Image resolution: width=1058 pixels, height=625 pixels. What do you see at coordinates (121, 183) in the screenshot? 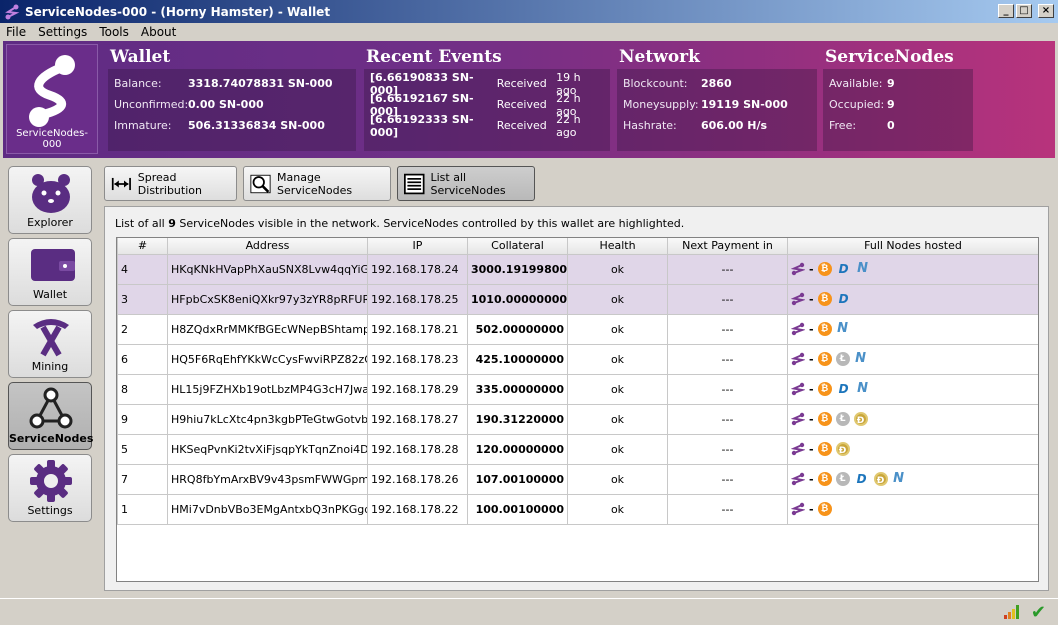
I see `spread-arrows-icon` at bounding box center [121, 183].